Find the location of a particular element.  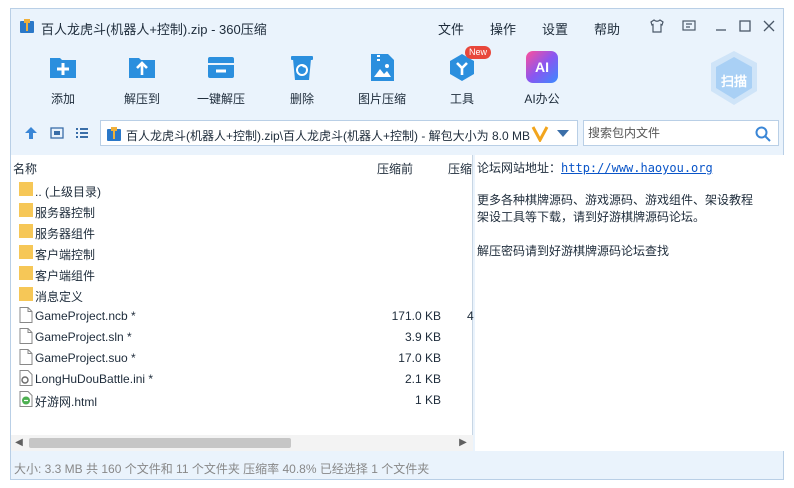

column-name: 名称 is located at coordinates (25, 168).